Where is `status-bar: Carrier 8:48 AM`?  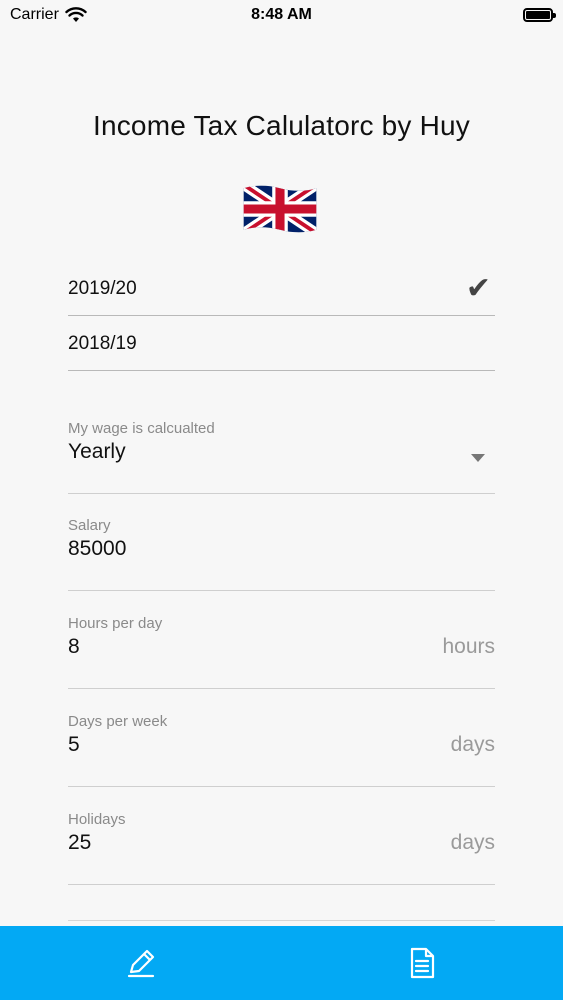 status-bar: Carrier 8:48 AM is located at coordinates (281, 15).